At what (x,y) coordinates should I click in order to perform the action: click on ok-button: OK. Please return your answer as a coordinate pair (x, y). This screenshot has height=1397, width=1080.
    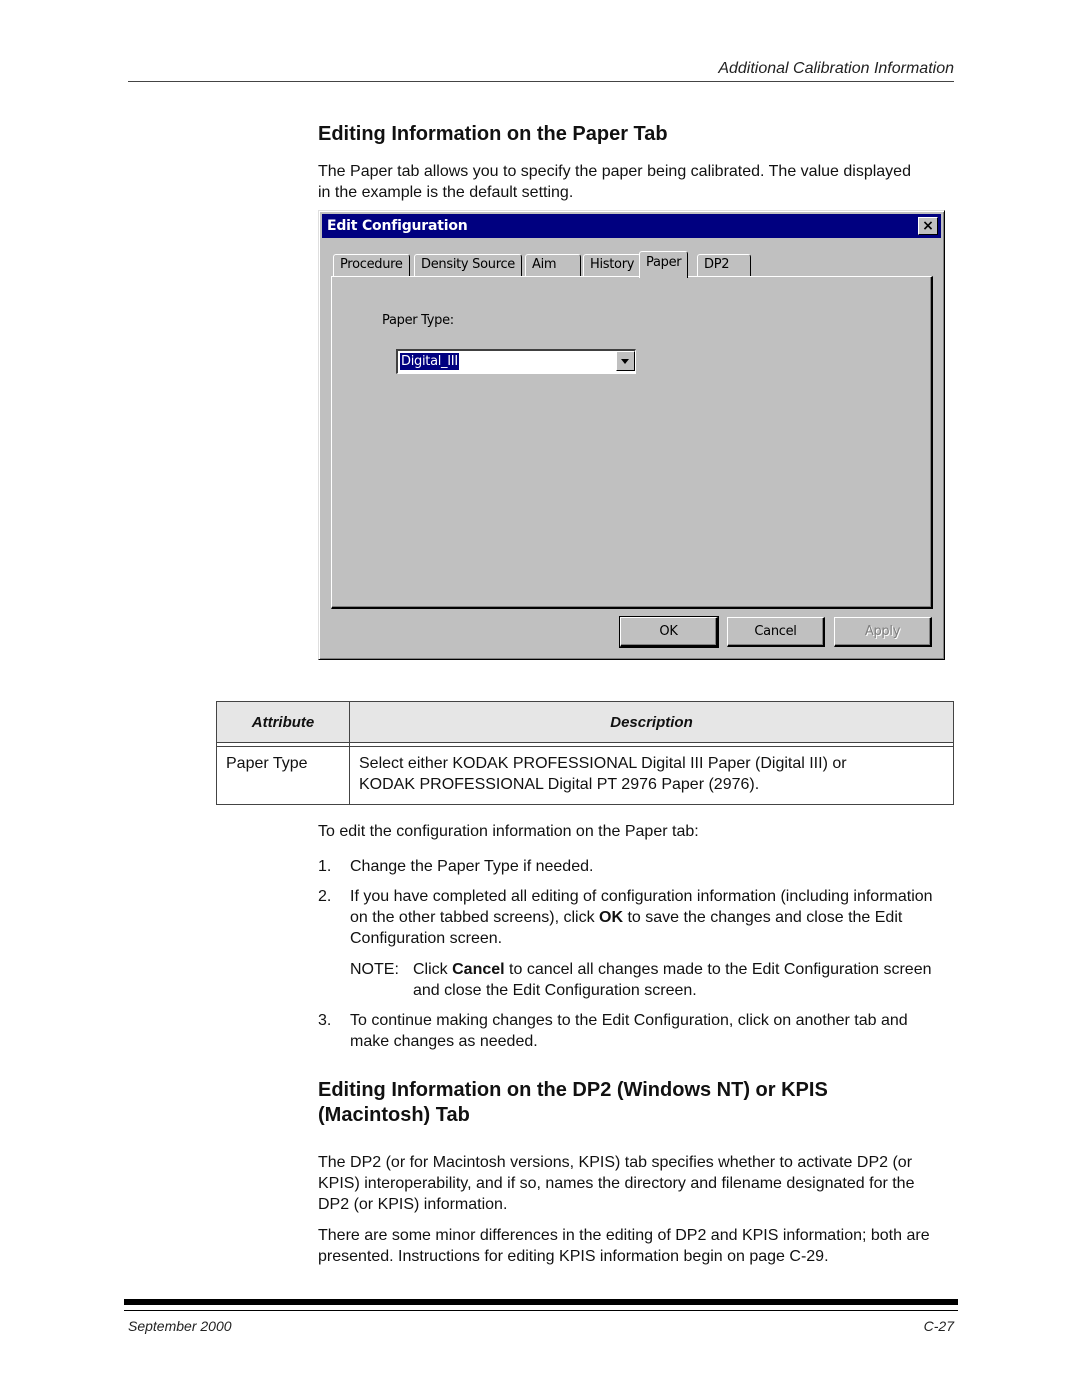
    Looking at the image, I should click on (669, 632).